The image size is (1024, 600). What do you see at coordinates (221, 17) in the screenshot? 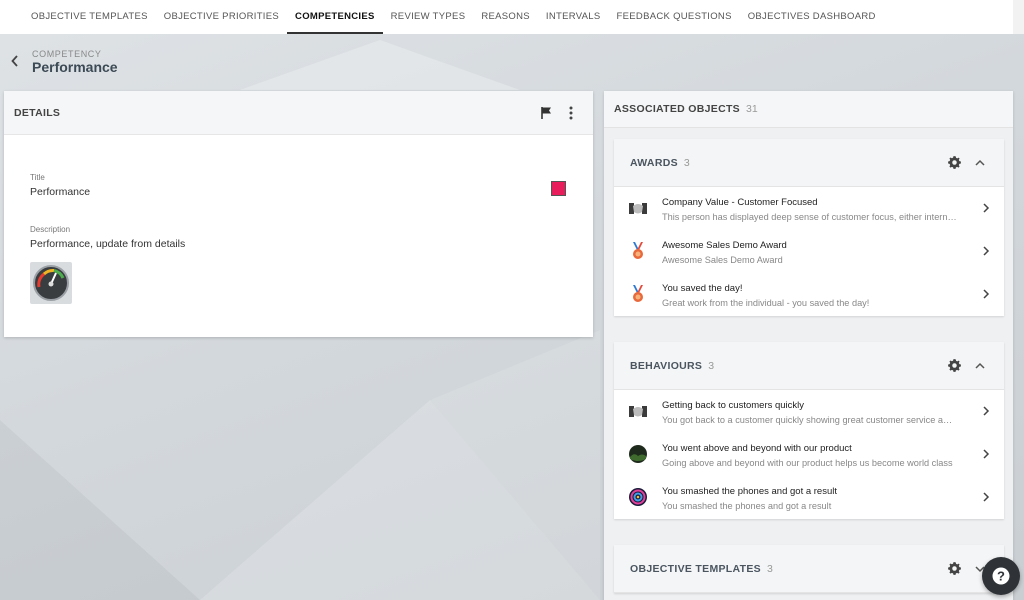
I see `tab-objective-priorities: OBJECTIVE PRIORITIES` at bounding box center [221, 17].